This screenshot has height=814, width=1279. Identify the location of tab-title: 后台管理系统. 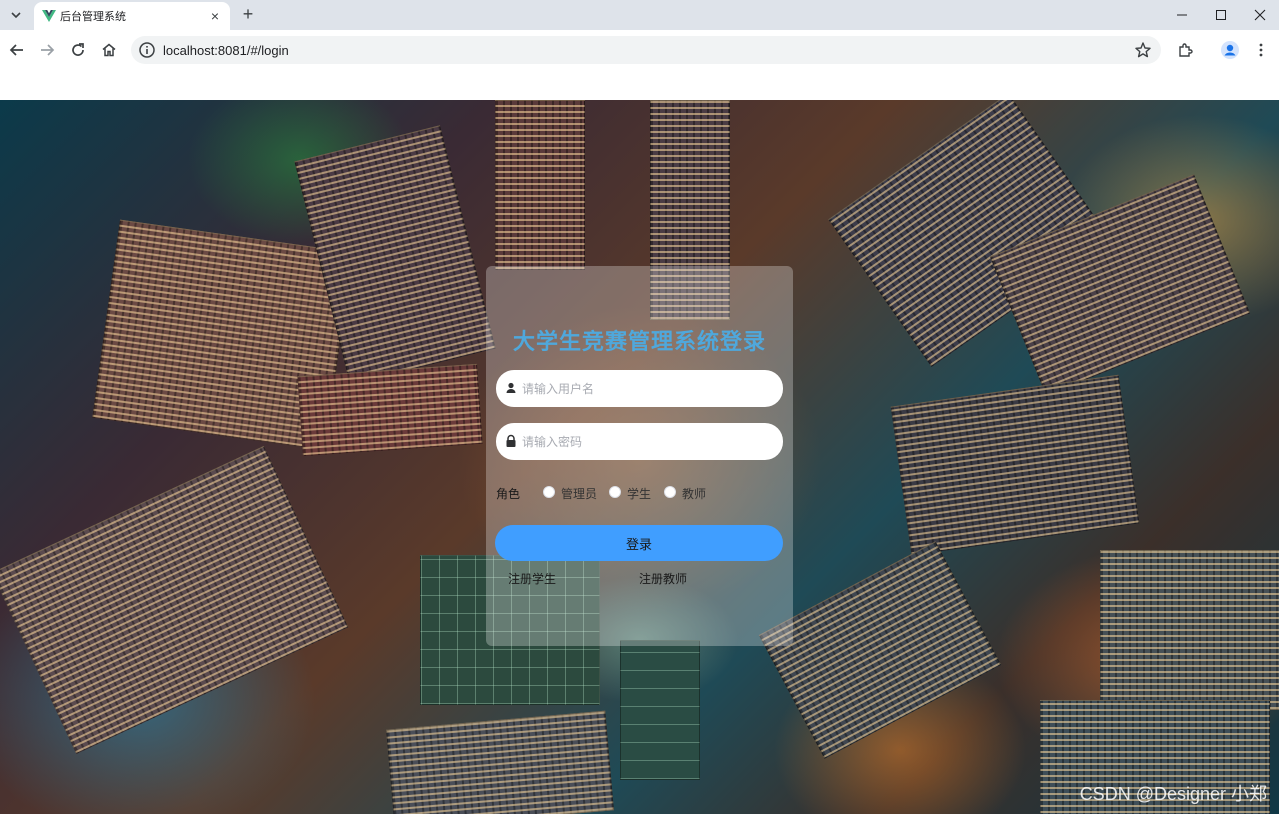
(93, 17).